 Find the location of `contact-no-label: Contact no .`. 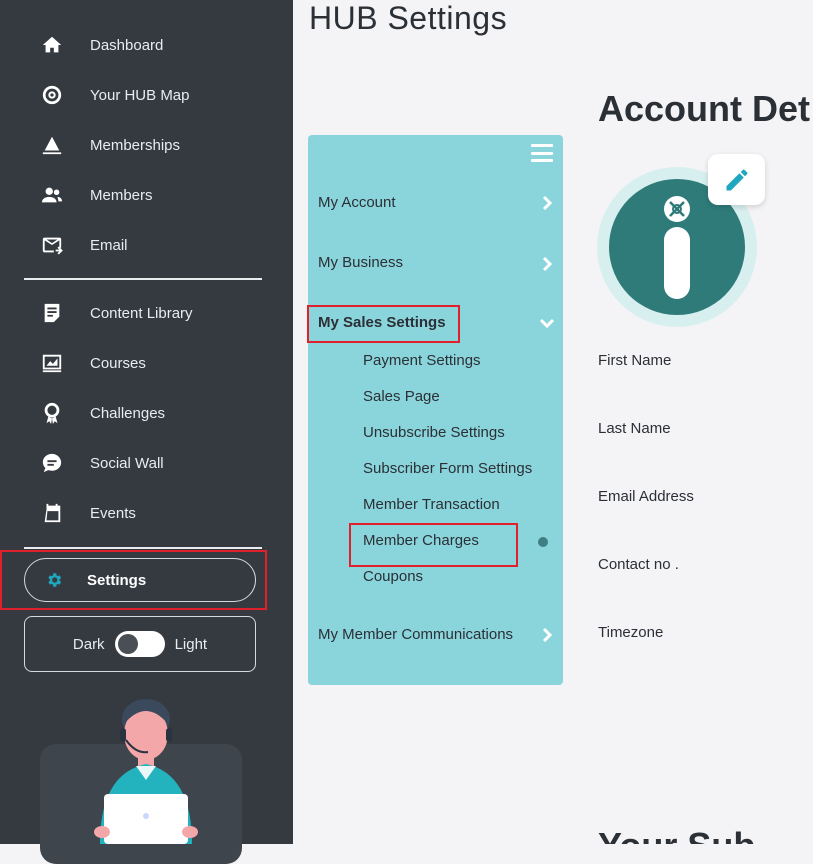

contact-no-label: Contact no . is located at coordinates (638, 564).